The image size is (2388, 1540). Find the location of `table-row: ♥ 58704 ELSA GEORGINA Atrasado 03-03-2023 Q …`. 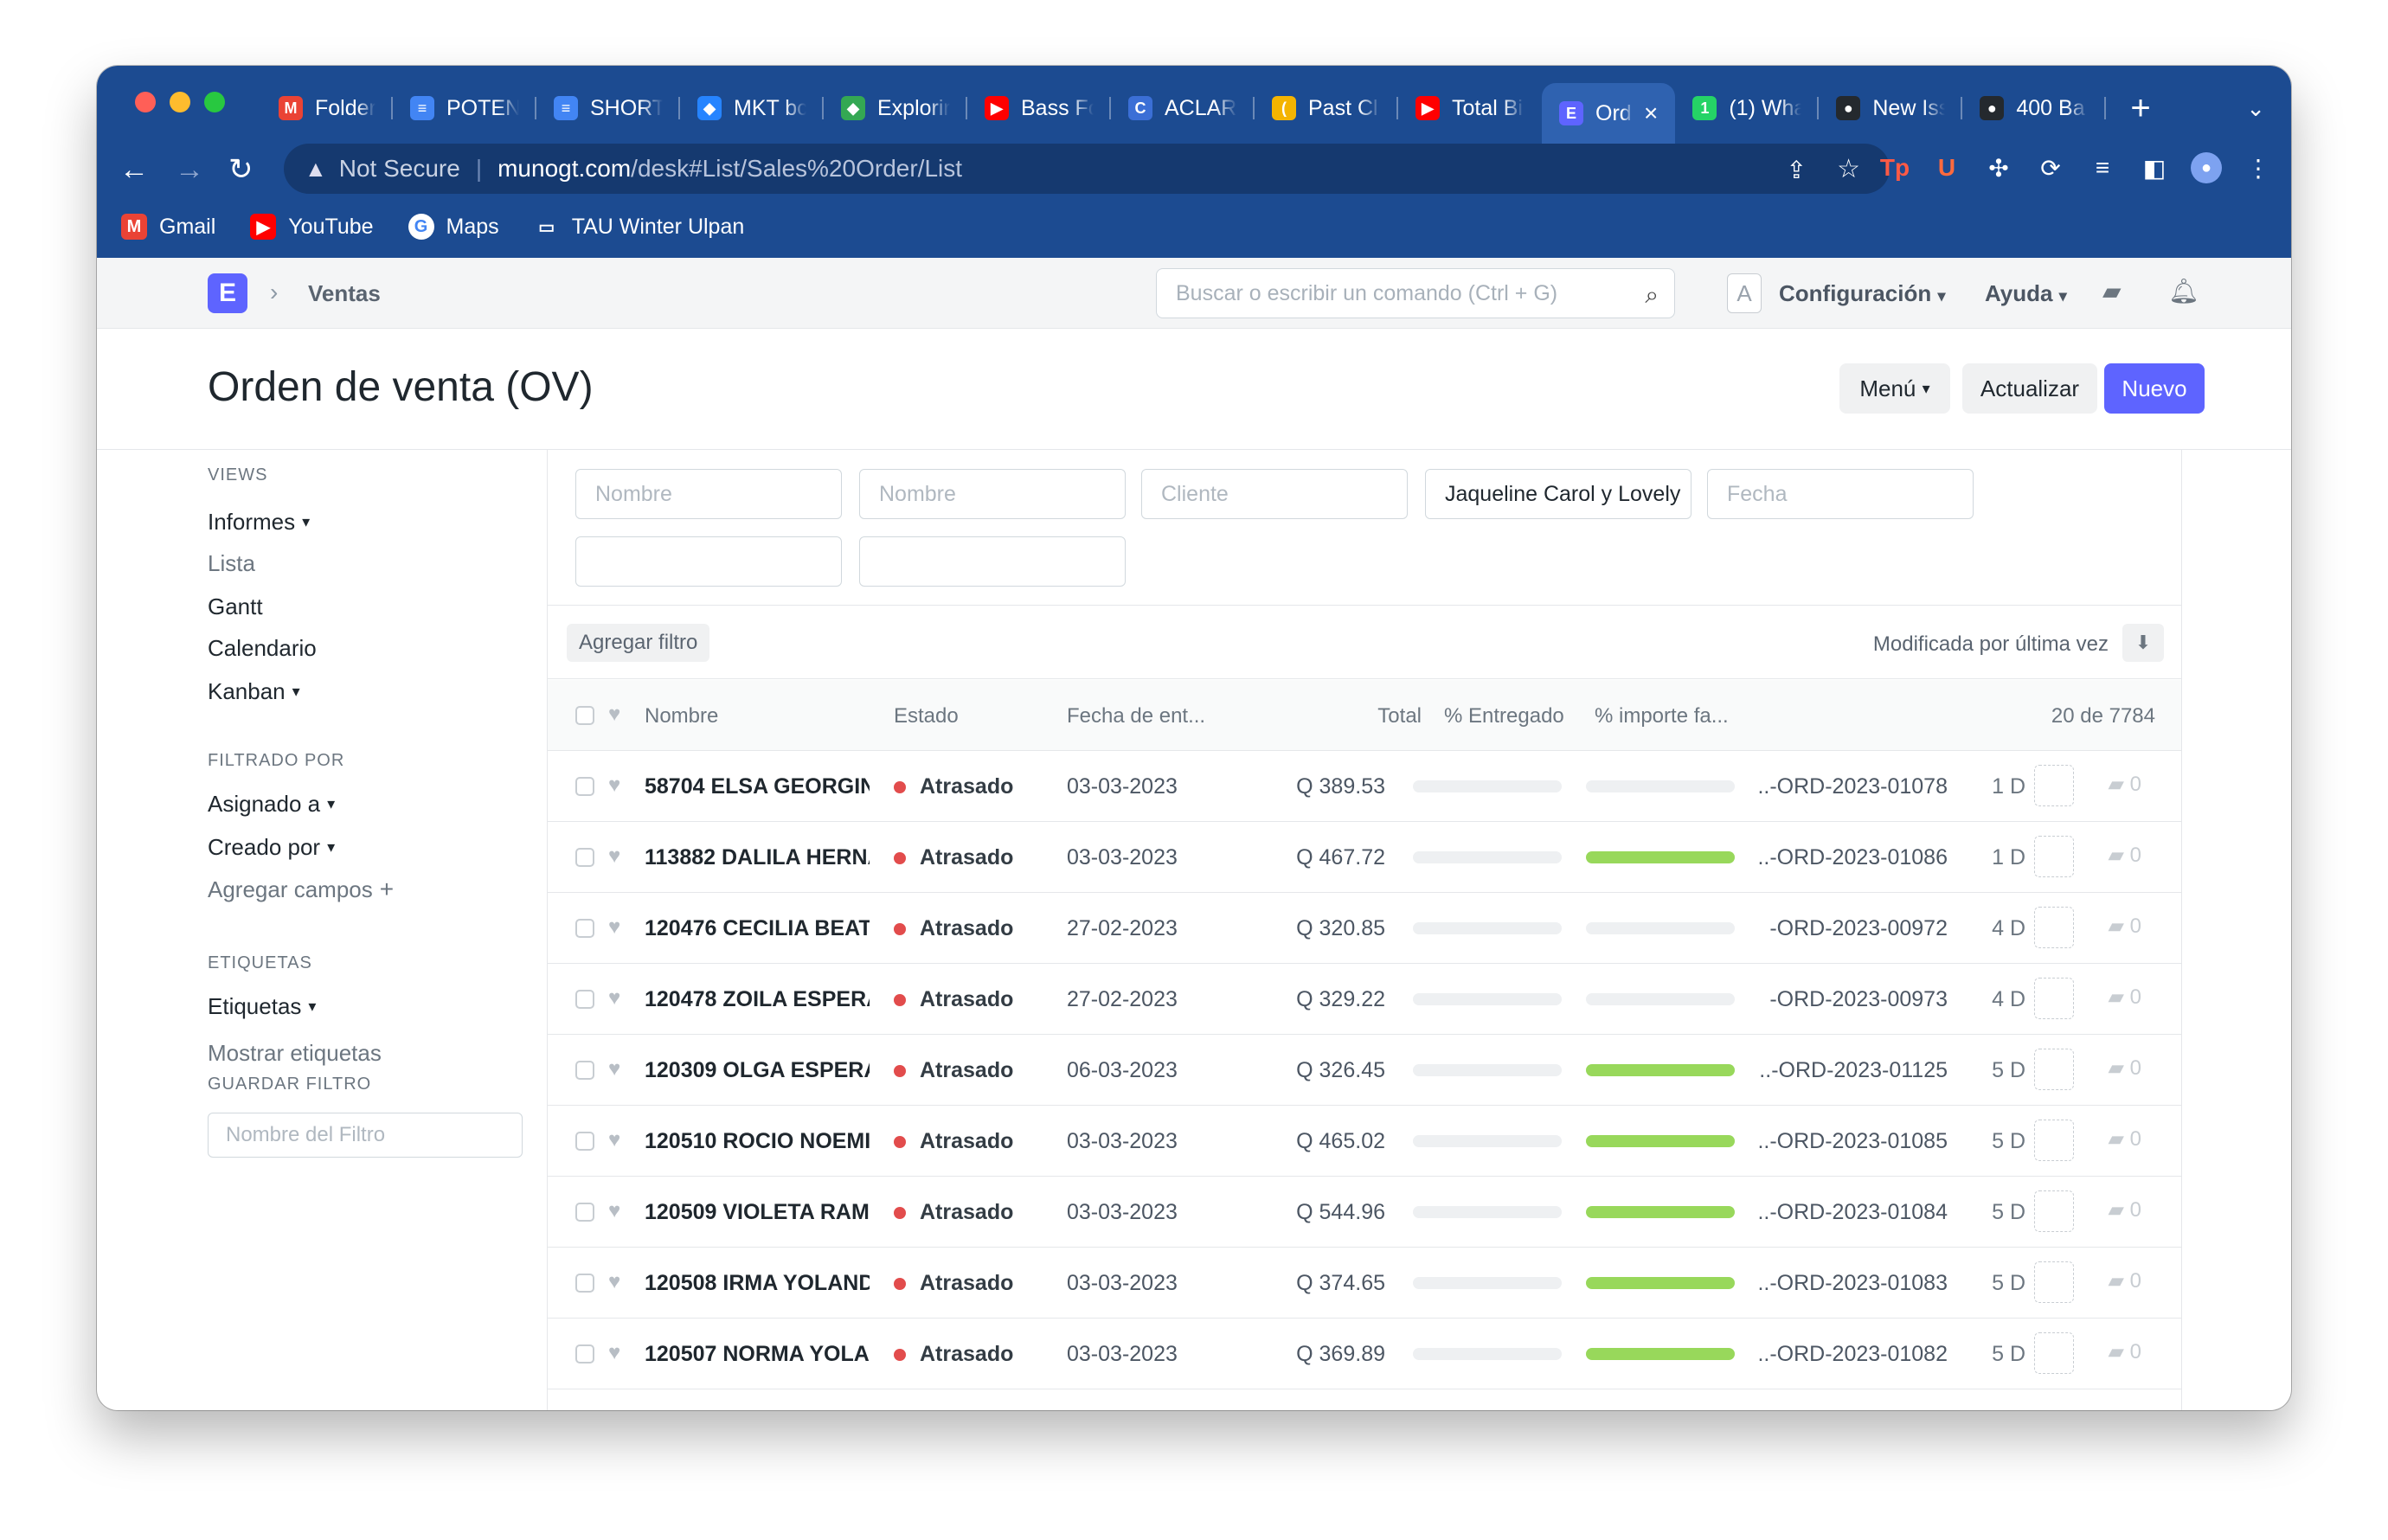

table-row: ♥ 58704 ELSA GEORGINA Atrasado 03-03-2023 Q … is located at coordinates (1364, 787).